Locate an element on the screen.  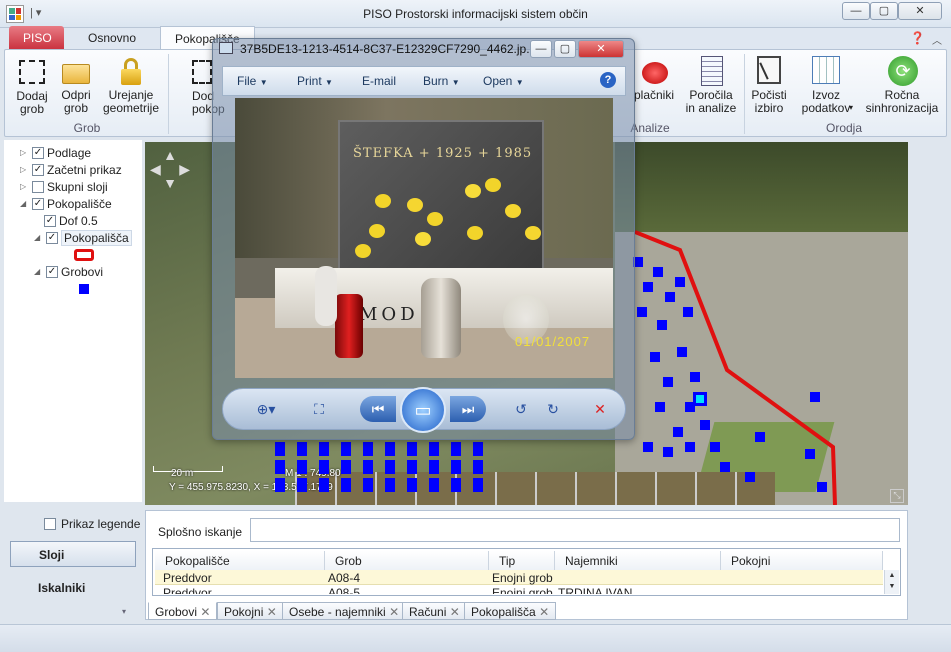
maximize-button: ▢ is located at coordinates (884, 11).